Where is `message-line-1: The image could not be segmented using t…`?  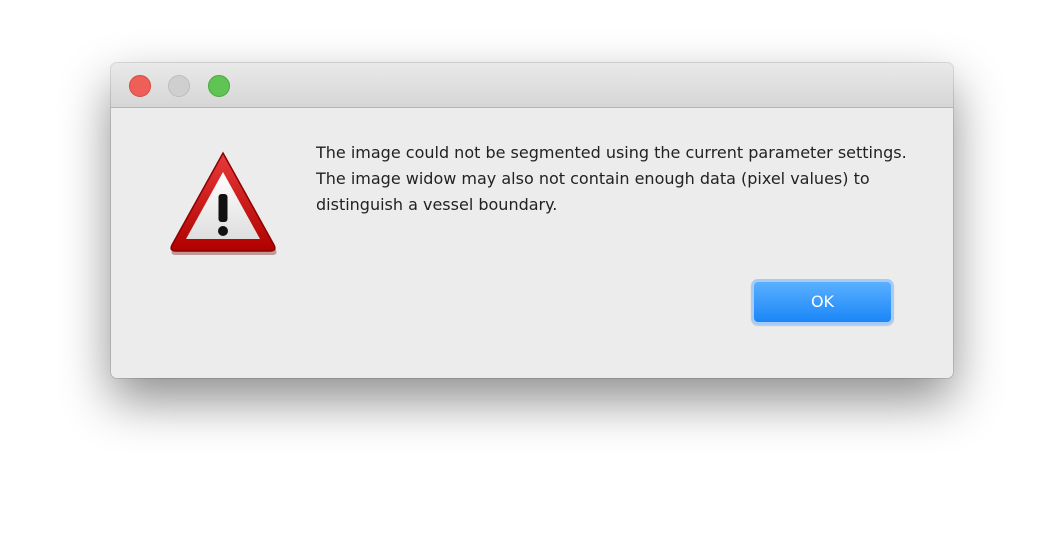 message-line-1: The image could not be segmented using t… is located at coordinates (611, 152).